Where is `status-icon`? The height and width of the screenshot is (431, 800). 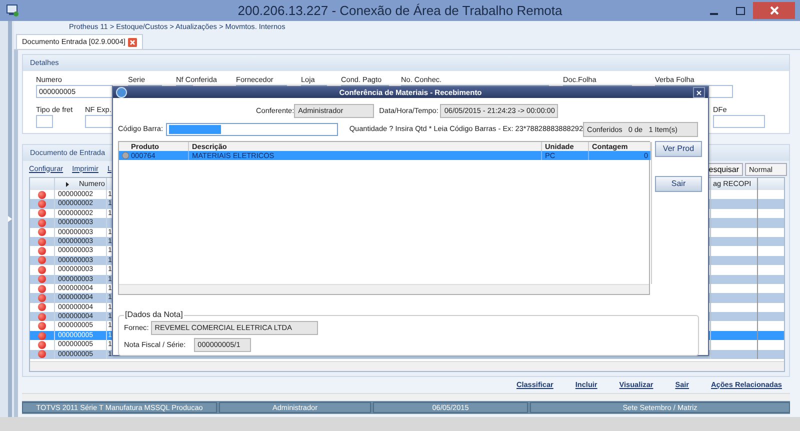 status-icon is located at coordinates (125, 156).